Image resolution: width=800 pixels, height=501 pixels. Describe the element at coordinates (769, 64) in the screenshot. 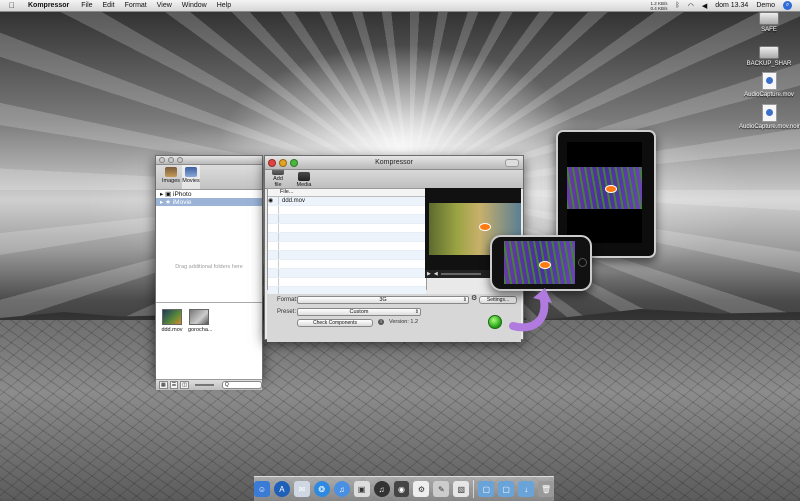

I see `desktop-icon-label: BACKUP_SHAR` at that location.